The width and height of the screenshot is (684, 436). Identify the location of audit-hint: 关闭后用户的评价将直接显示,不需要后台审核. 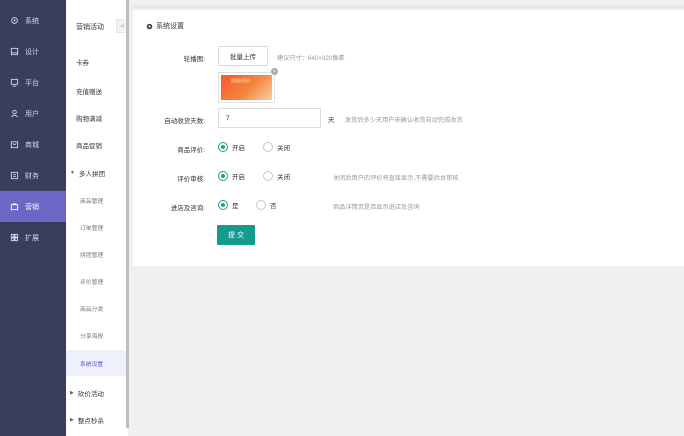
(396, 178).